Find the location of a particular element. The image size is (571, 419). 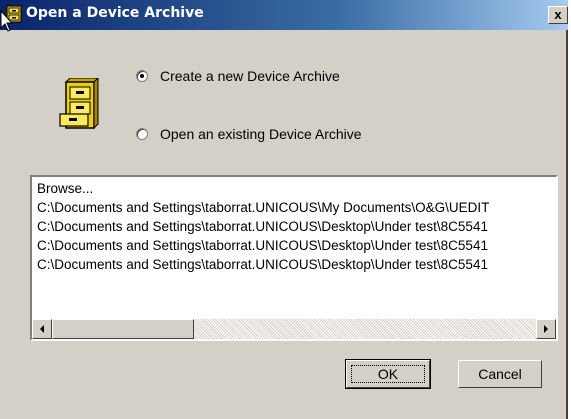

cancel-button-label: Cancel is located at coordinates (500, 374).